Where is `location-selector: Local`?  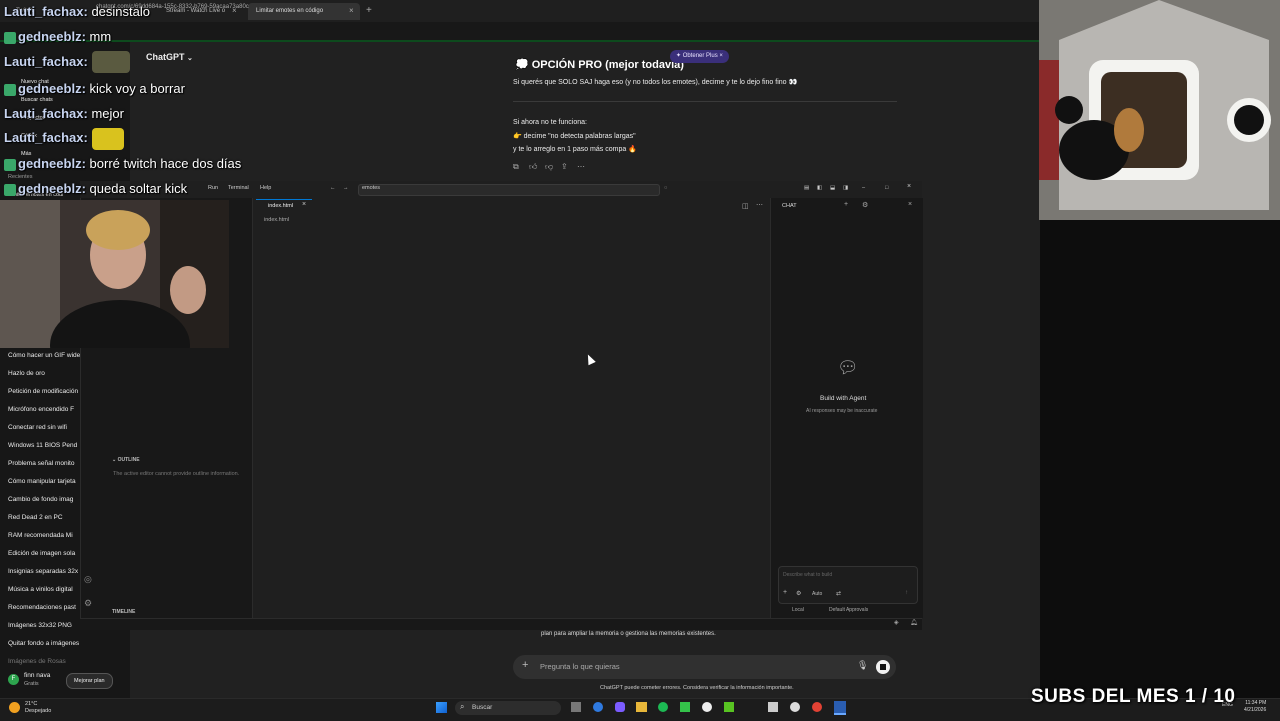 location-selector: Local is located at coordinates (798, 610).